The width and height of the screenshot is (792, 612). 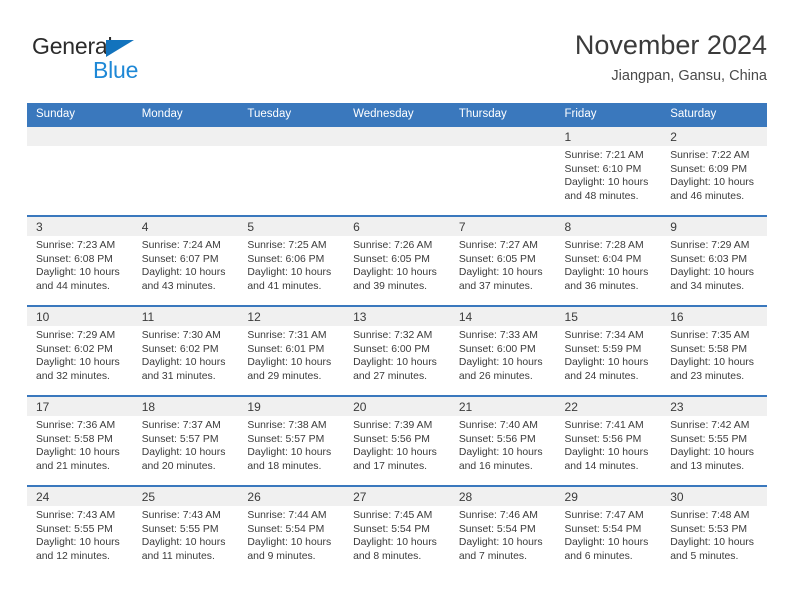 I want to click on daylight-text: Daylight: 10 hours and 24 minutes., so click(x=606, y=369).